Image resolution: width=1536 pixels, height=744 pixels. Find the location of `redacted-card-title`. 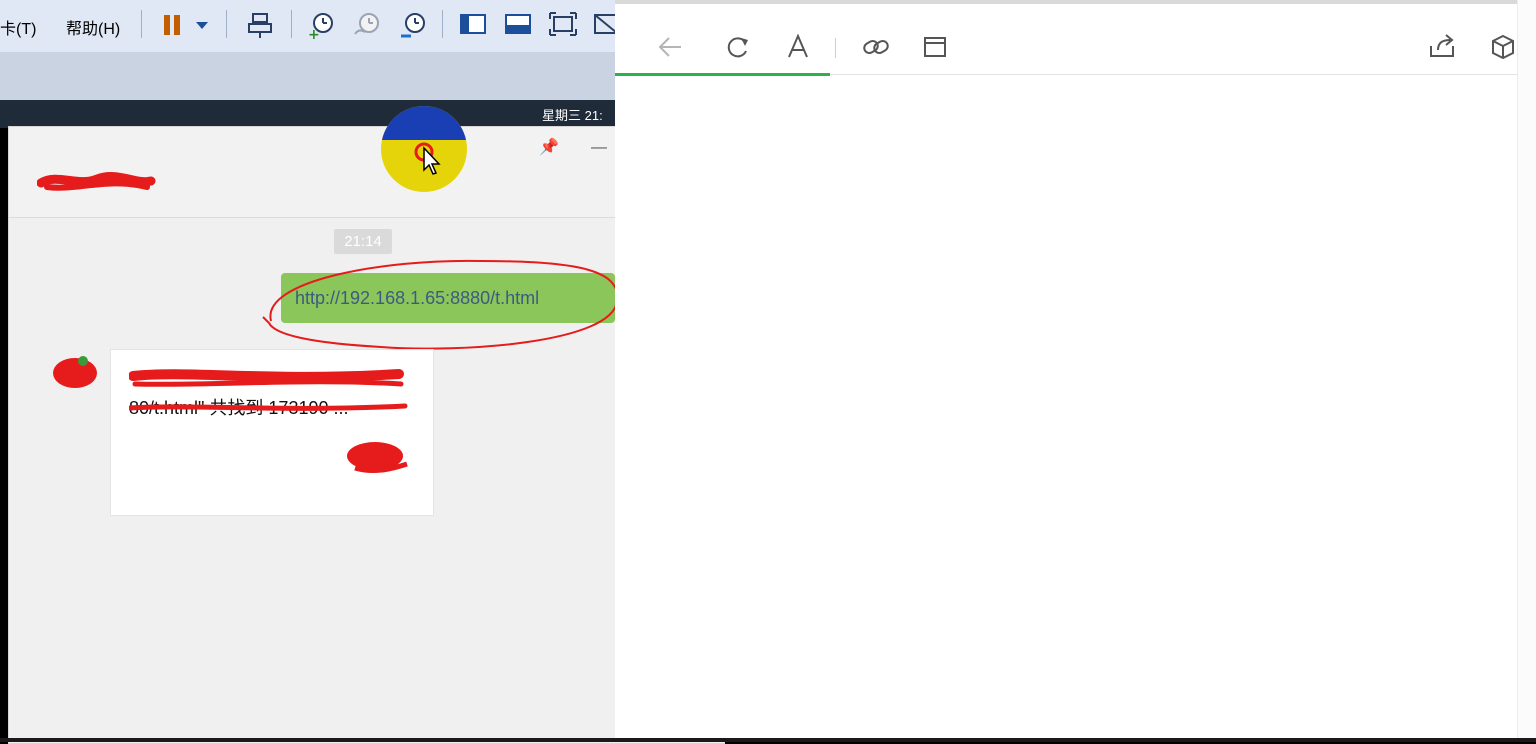

redacted-card-title is located at coordinates (269, 379).